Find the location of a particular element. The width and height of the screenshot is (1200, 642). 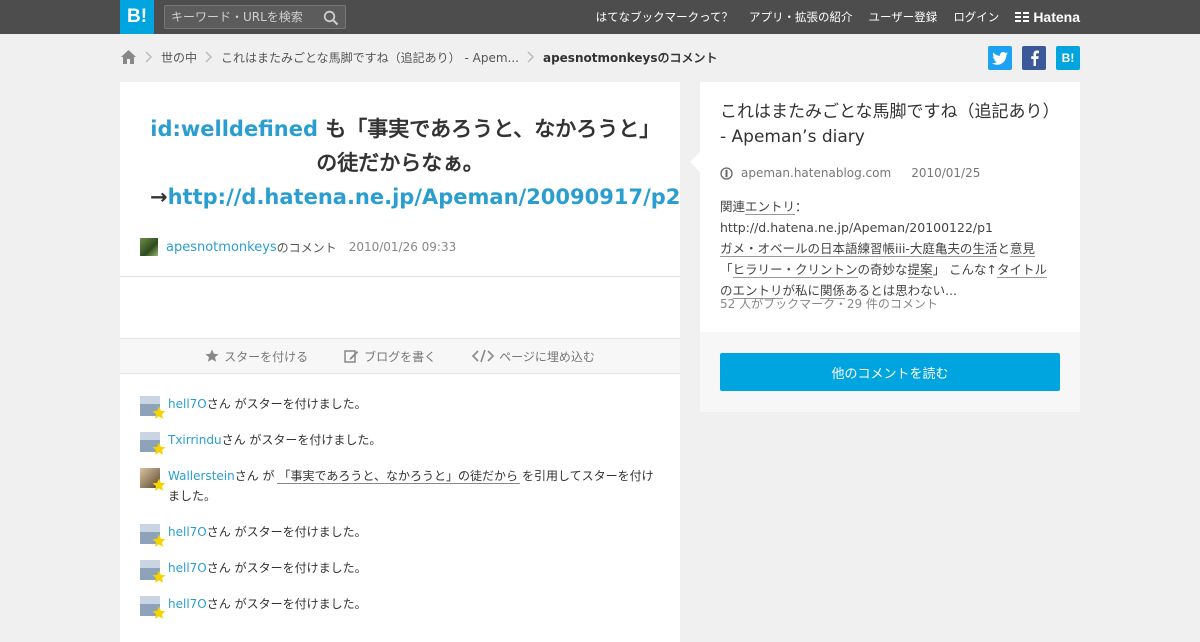

comment-author: apesnotmonkeys is located at coordinates (221, 247).